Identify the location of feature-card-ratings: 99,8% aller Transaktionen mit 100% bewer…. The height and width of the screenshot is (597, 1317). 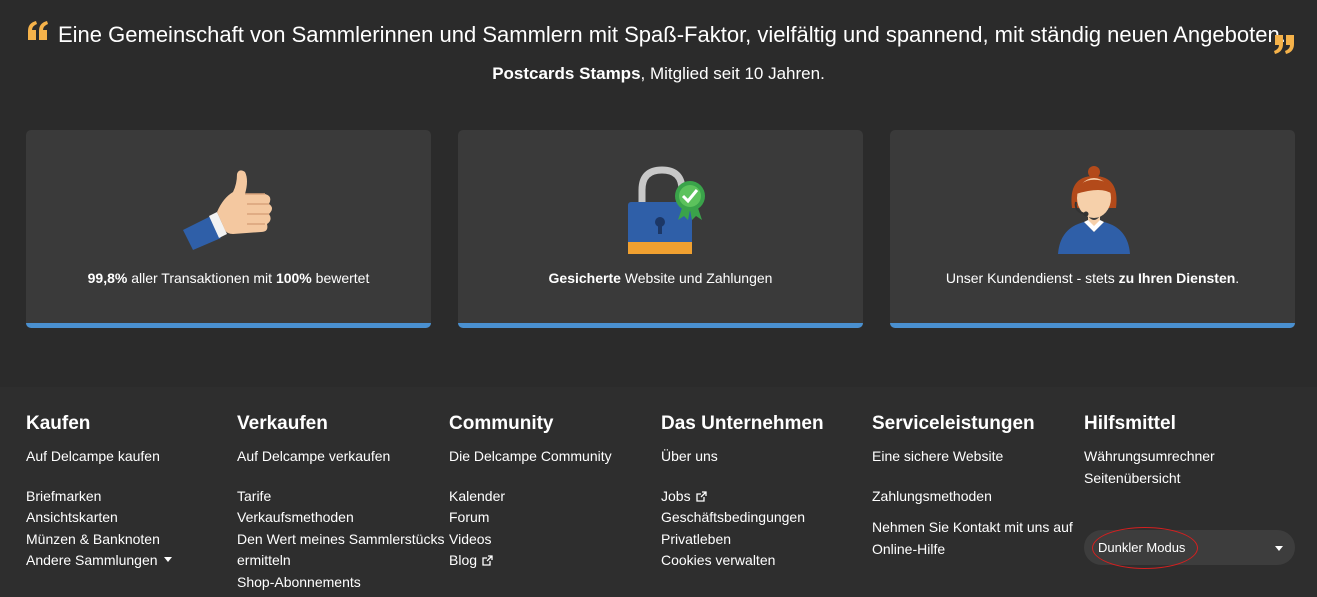
(228, 229).